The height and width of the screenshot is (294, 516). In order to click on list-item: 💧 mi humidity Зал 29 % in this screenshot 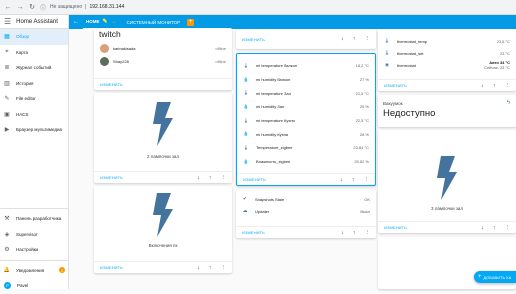, I will do `click(306, 107)`.